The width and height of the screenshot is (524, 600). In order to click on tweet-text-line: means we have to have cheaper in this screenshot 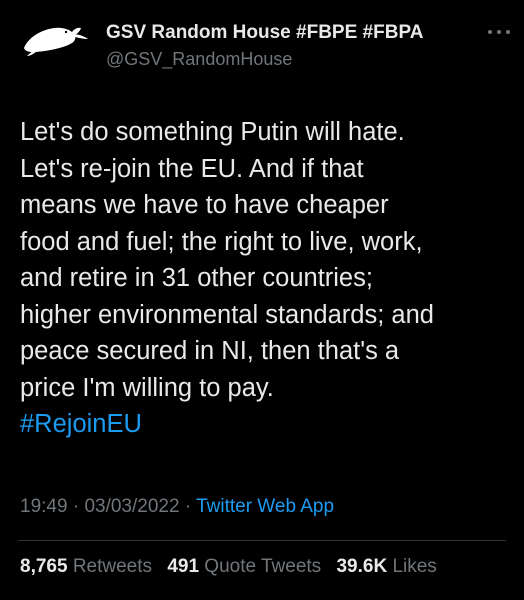, I will do `click(204, 205)`.